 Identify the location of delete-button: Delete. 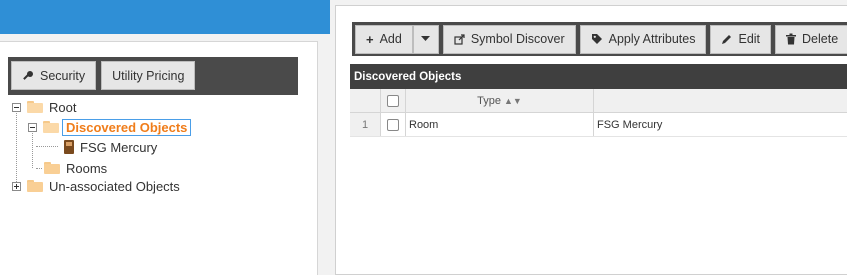
(811, 39).